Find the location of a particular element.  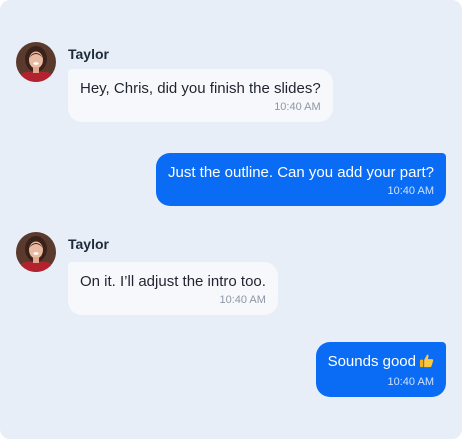

message-bubble-outgoing: Sounds good 10:40 AM is located at coordinates (380, 369).